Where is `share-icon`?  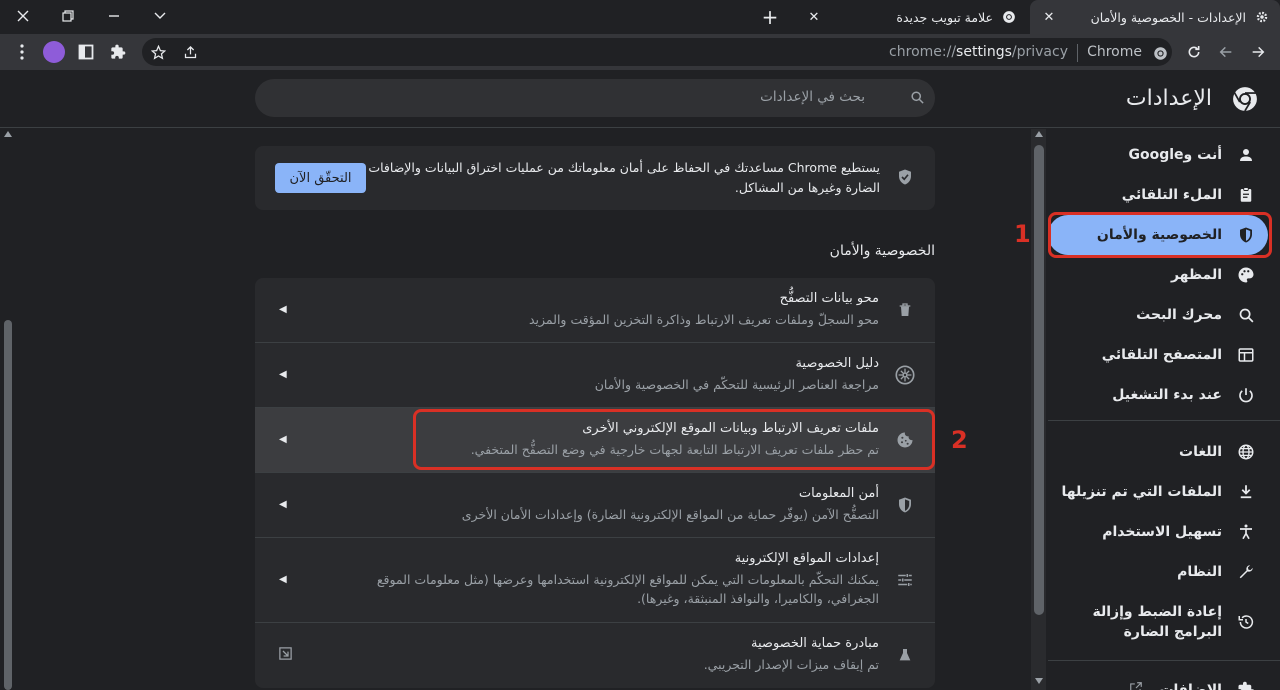 share-icon is located at coordinates (190, 52).